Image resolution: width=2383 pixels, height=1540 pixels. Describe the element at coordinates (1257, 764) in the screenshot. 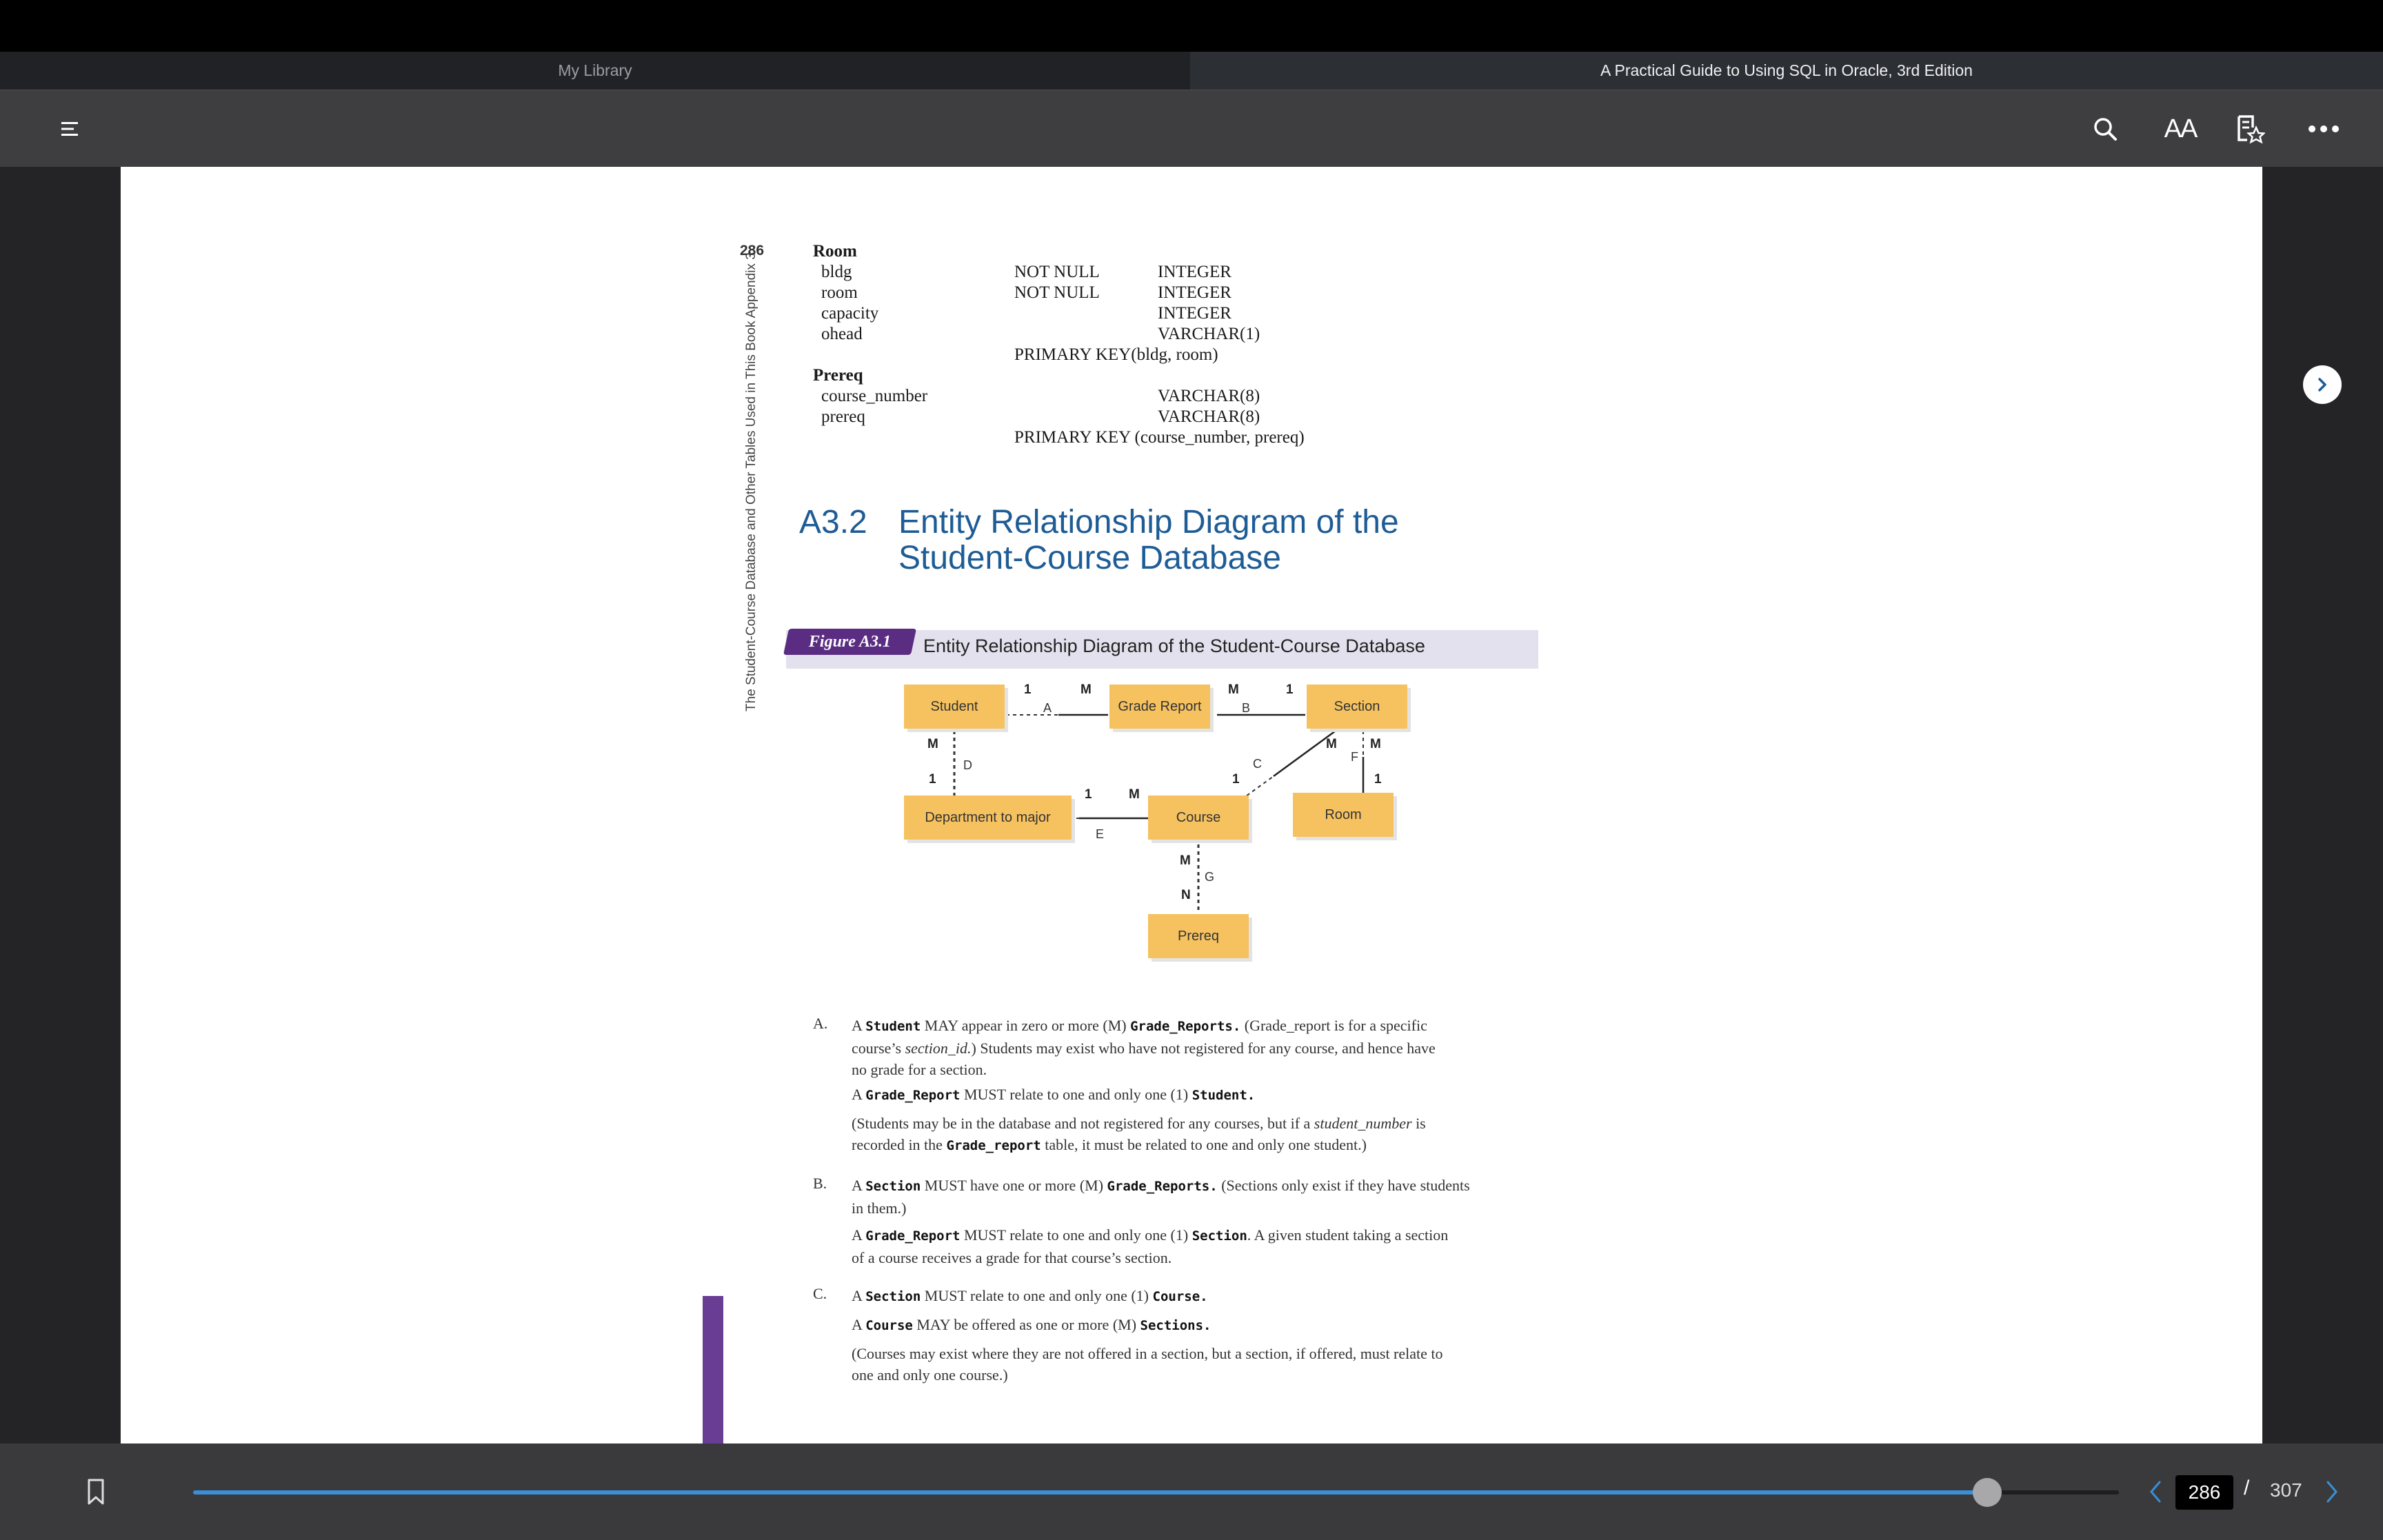

I see `relationship-label-c: C` at that location.